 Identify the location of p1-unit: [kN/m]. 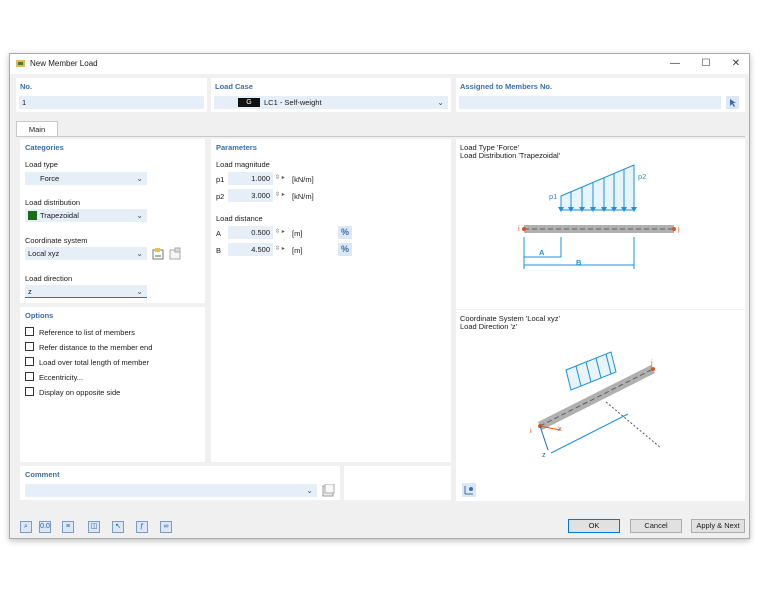
(303, 179).